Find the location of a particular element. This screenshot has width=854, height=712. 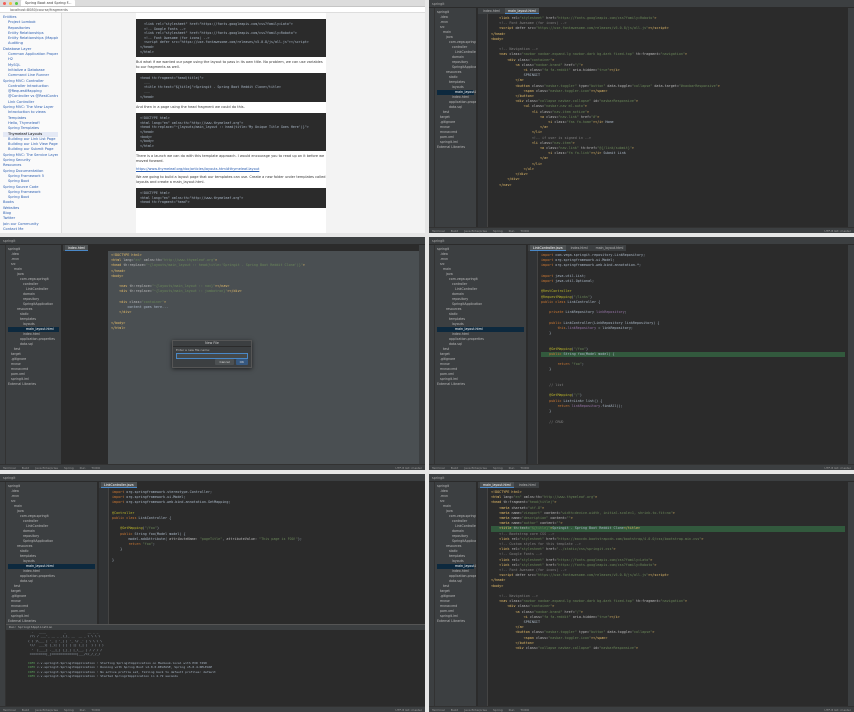

tab-index-html: index.html is located at coordinates (76, 248).